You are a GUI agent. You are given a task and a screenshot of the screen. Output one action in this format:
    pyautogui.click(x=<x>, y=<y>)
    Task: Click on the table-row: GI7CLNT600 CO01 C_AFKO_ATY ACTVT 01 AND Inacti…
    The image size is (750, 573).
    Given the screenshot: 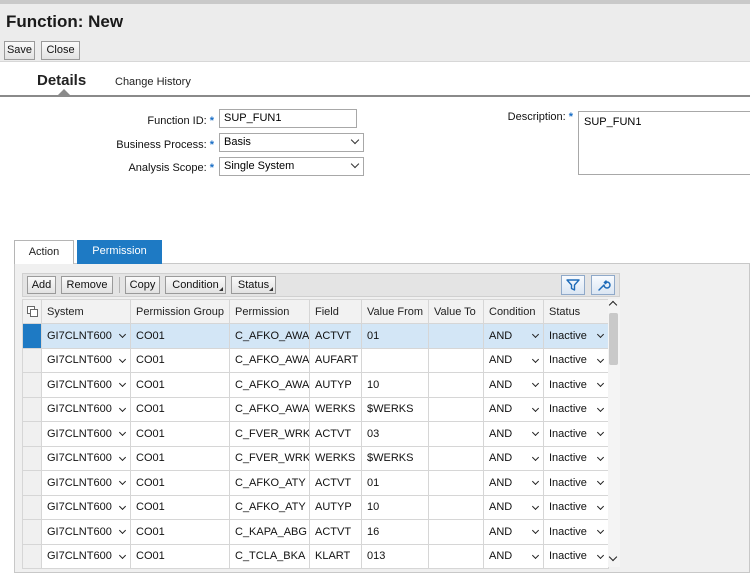 What is the action you would take?
    pyautogui.click(x=315, y=483)
    